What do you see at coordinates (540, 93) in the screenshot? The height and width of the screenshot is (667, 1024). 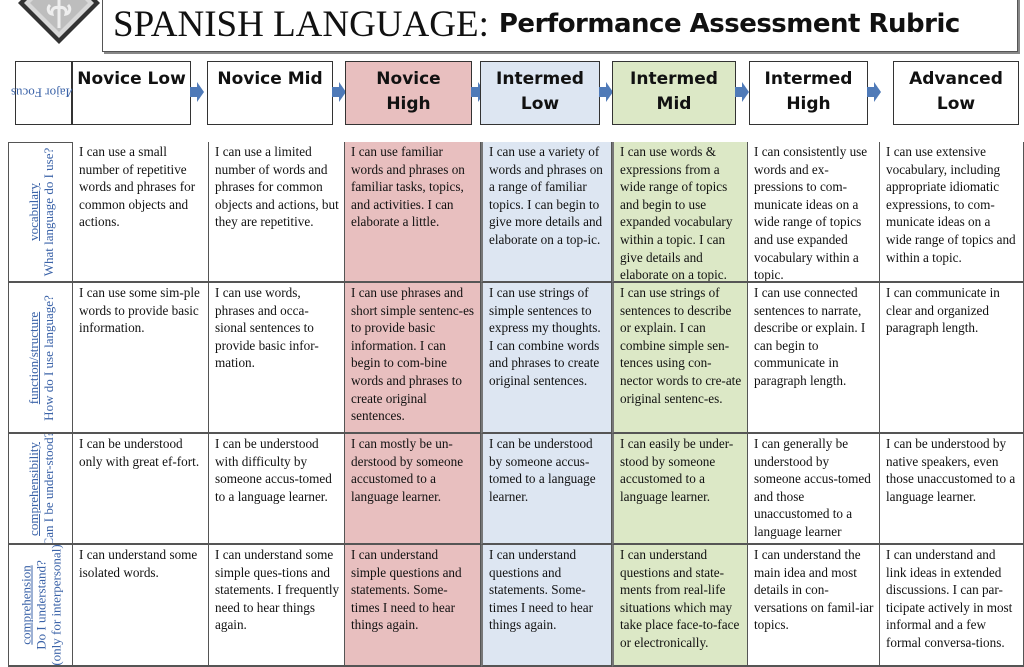 I see `level-header-intermed-low: Intermed Low` at bounding box center [540, 93].